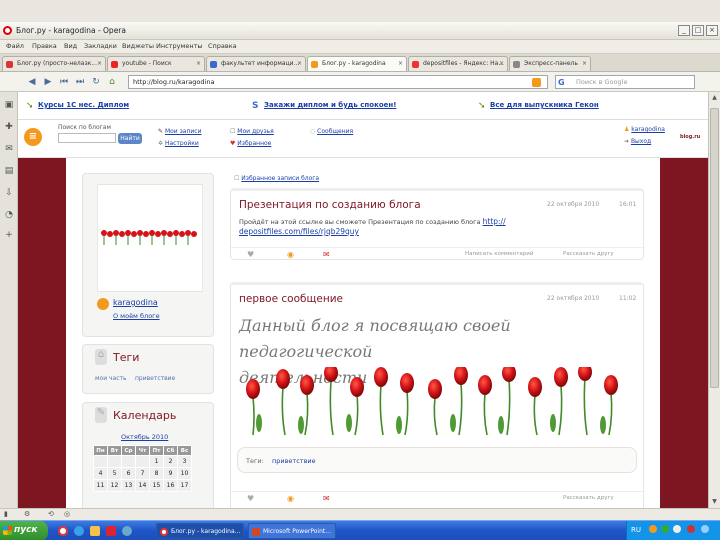 This screenshot has width=720, height=540. Describe the element at coordinates (714, 502) in the screenshot. I see `scroll-down-icon: ▼` at that location.